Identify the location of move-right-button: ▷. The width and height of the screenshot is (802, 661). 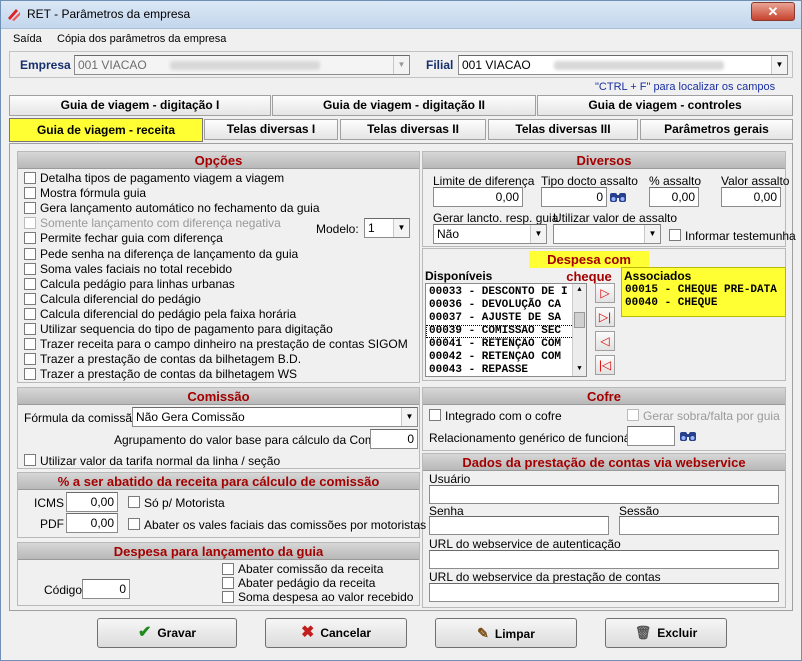
(605, 293).